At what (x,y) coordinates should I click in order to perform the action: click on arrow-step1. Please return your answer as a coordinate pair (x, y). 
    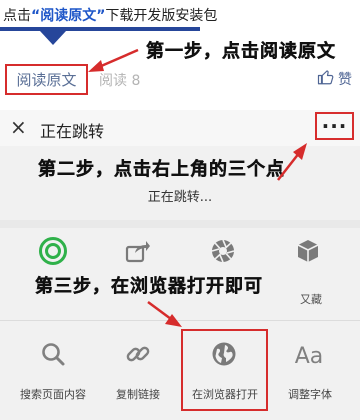
    Looking at the image, I should click on (113, 60).